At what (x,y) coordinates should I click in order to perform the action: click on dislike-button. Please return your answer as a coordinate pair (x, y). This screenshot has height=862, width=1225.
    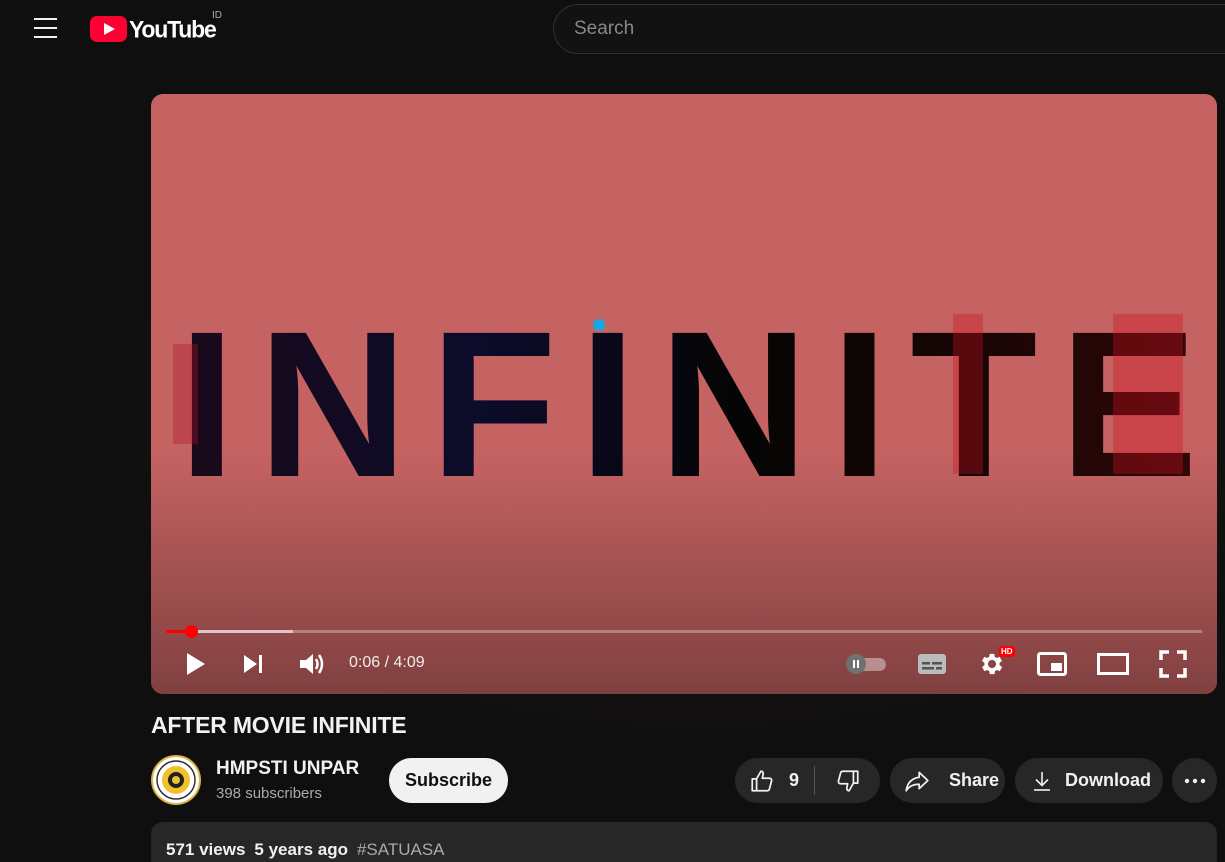
    Looking at the image, I should click on (847, 780).